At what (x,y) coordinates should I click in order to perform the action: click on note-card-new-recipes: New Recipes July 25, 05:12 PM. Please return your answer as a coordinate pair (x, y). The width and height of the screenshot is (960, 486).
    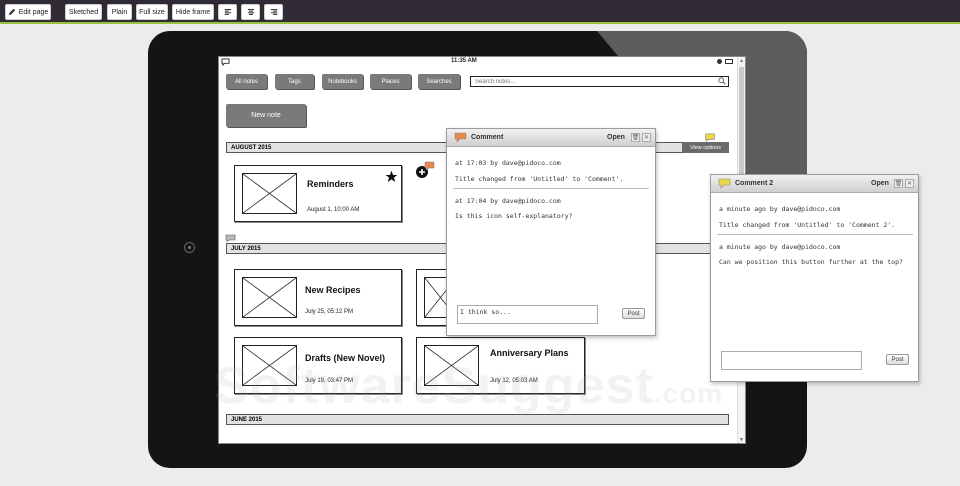
    Looking at the image, I should click on (318, 297).